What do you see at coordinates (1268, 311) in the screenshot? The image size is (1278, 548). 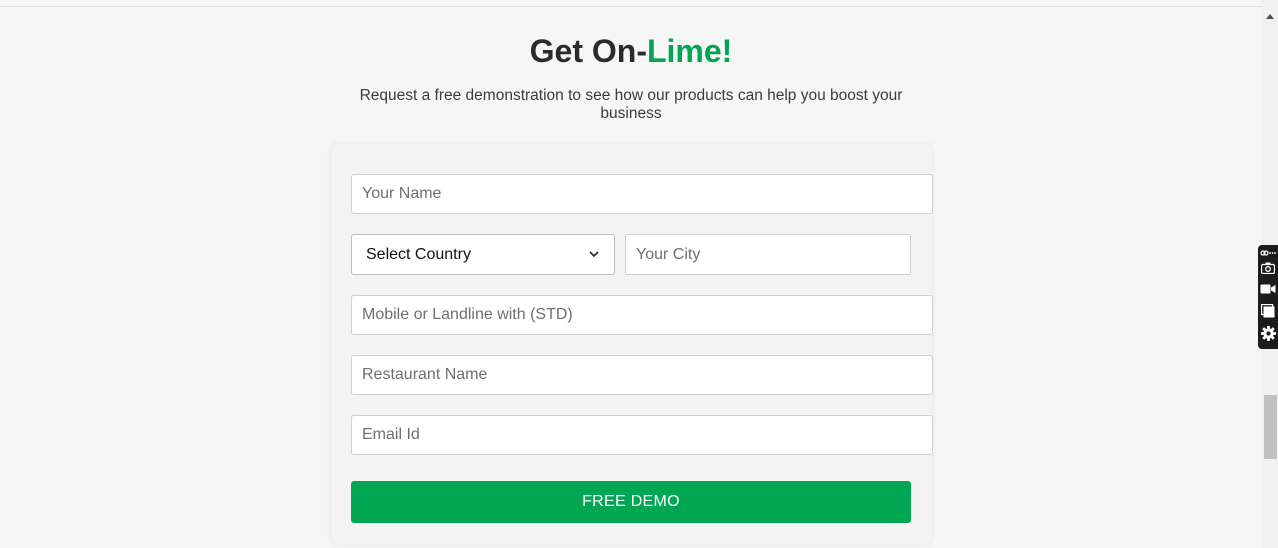 I see `window-icon` at bounding box center [1268, 311].